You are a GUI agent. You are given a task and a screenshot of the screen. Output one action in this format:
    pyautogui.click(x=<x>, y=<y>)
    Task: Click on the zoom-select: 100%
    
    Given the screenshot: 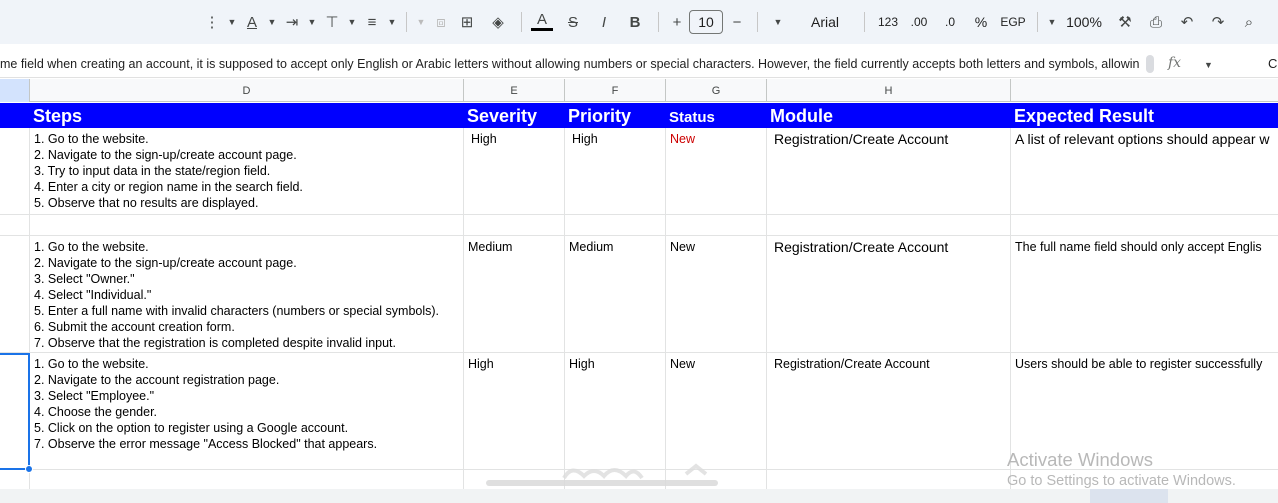 What is the action you would take?
    pyautogui.click(x=1084, y=22)
    